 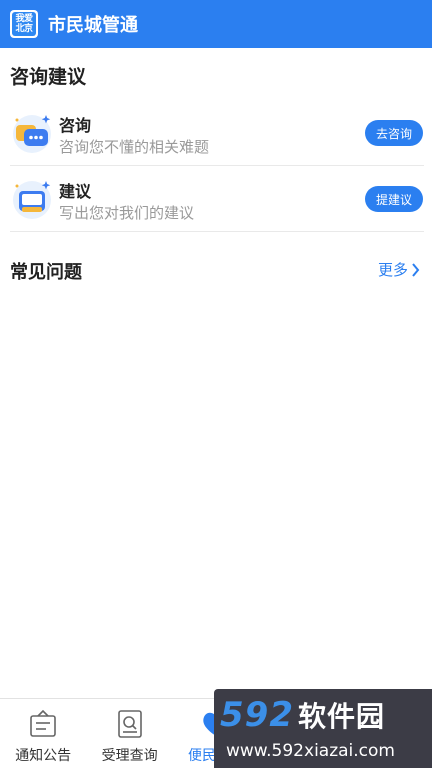 I want to click on suggestion-box-icon, so click(x=32, y=200).